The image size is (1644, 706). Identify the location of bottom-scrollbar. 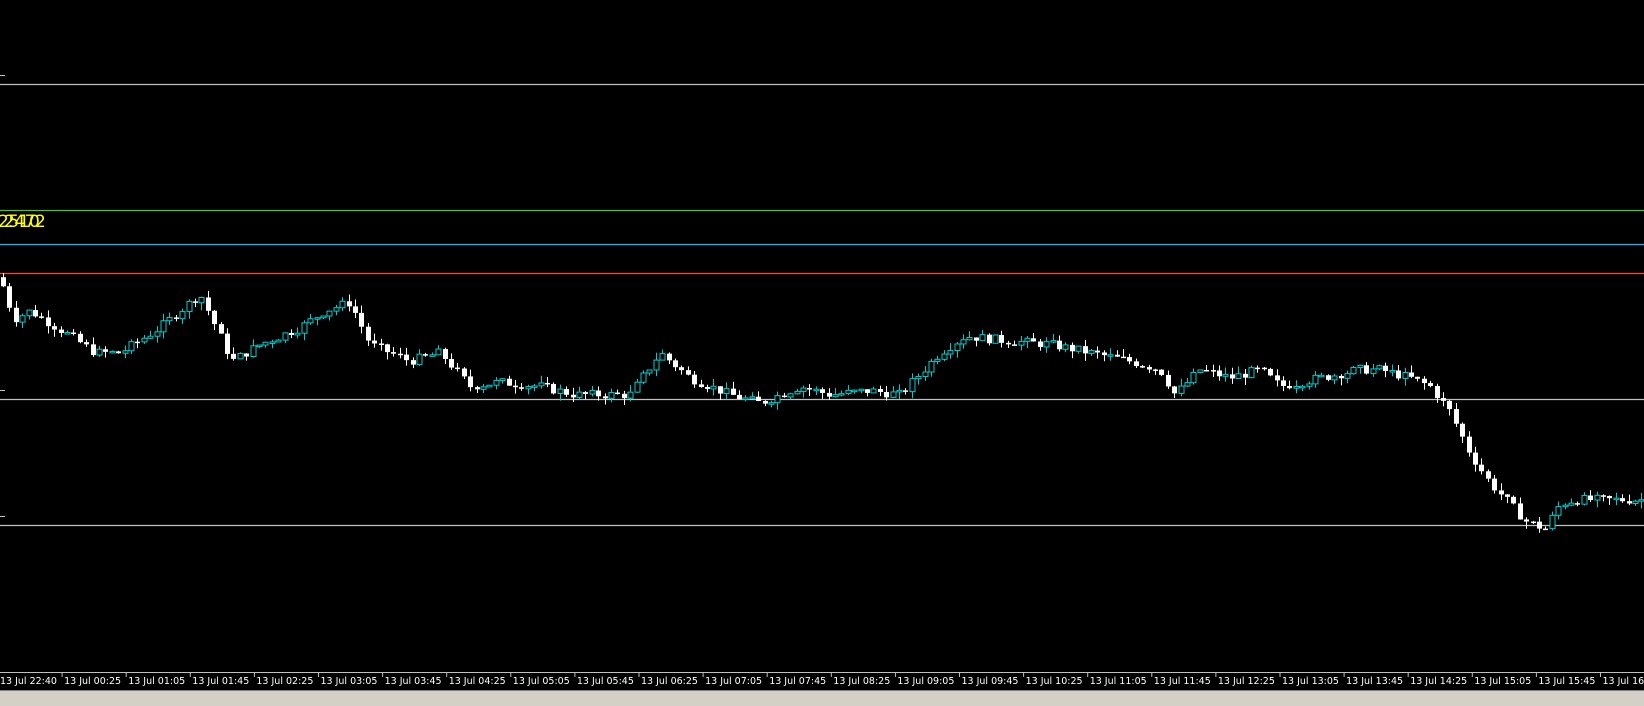
(822, 698).